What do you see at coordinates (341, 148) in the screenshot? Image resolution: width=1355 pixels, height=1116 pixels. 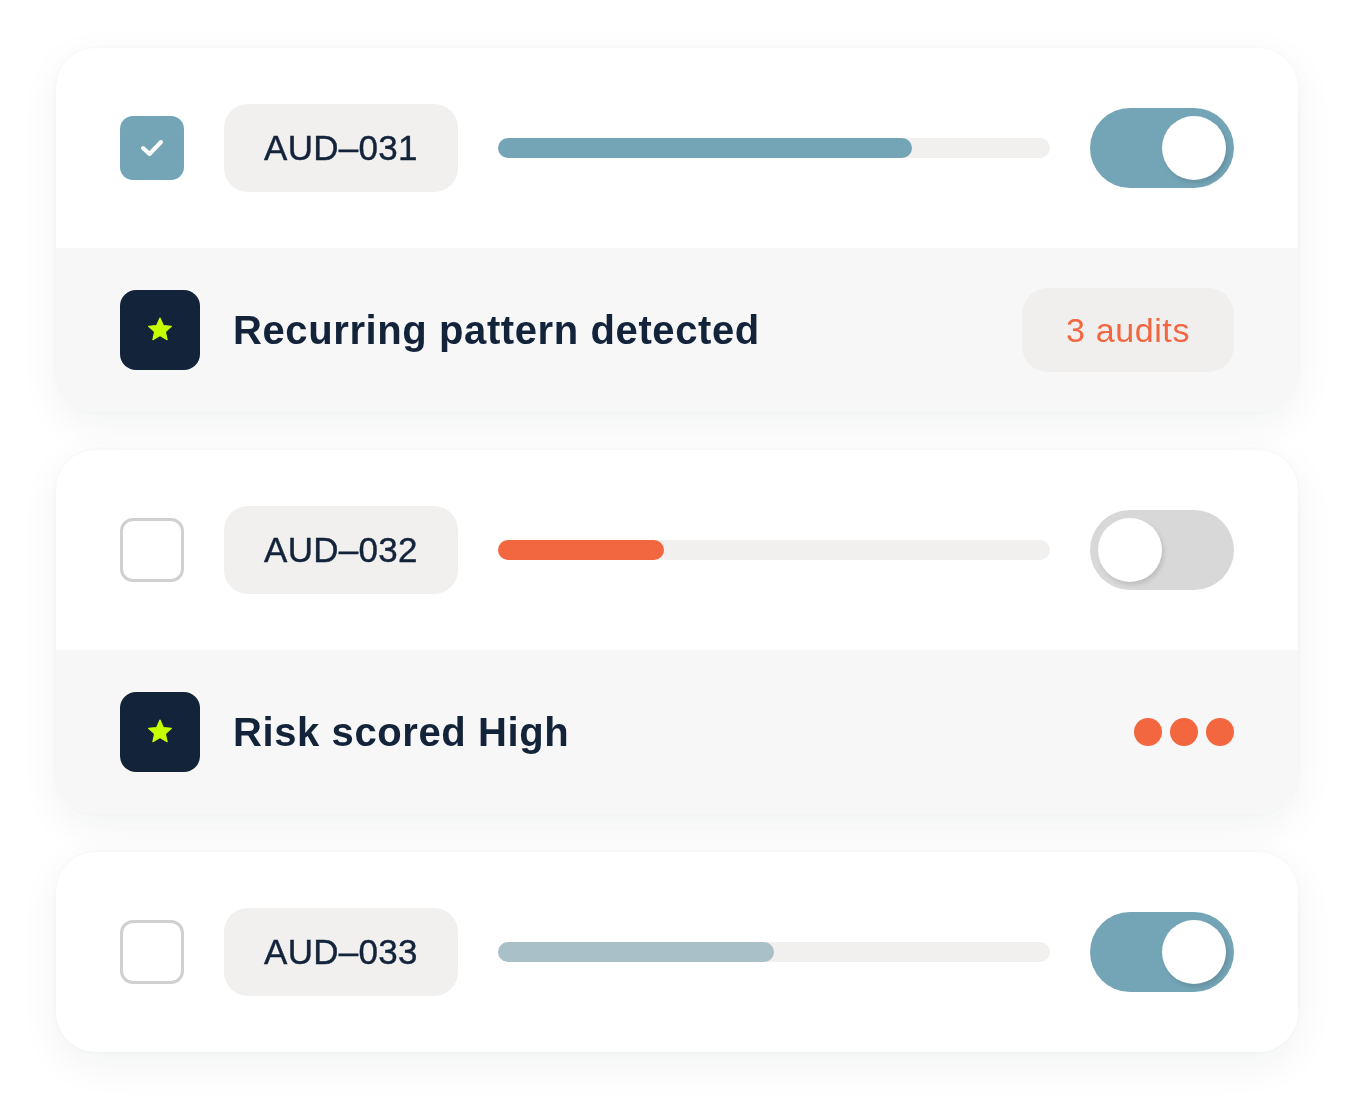 I see `audit-id-tag: AUD–031` at bounding box center [341, 148].